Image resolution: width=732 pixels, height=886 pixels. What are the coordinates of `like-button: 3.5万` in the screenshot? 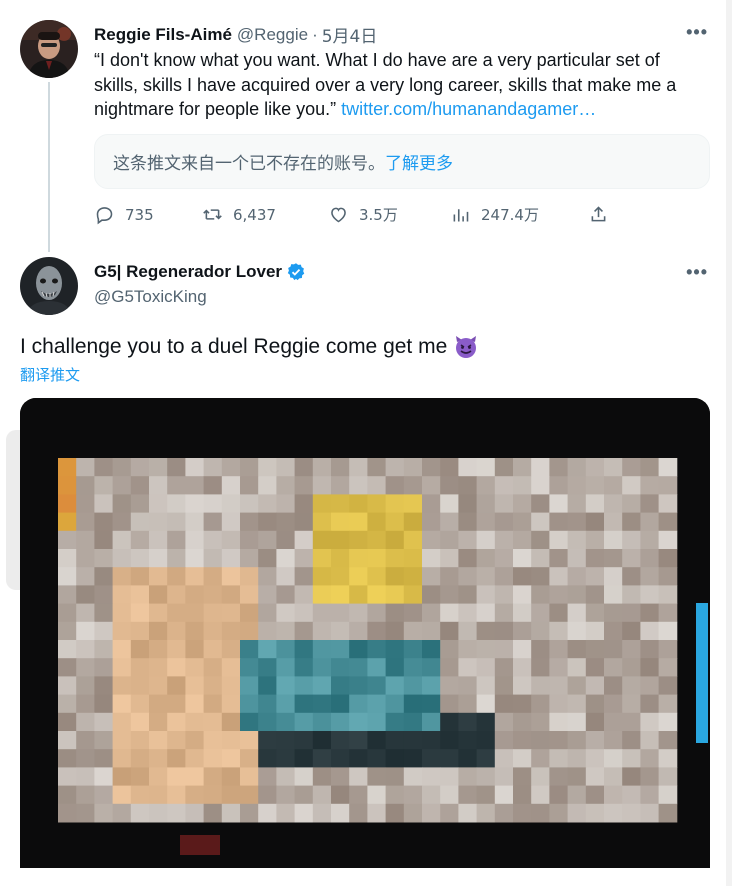 It's located at (363, 214).